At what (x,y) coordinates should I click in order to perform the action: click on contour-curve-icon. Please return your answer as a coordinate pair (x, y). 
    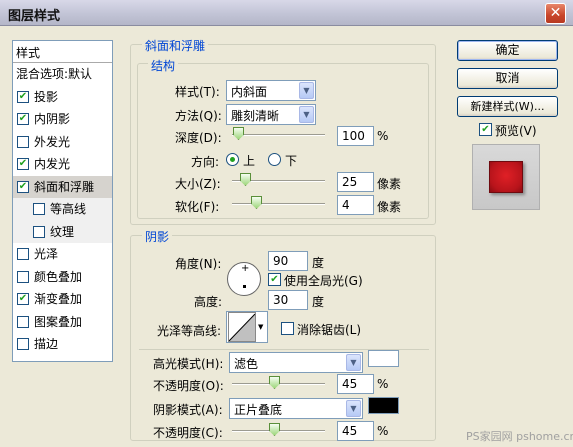
    Looking at the image, I should click on (242, 327).